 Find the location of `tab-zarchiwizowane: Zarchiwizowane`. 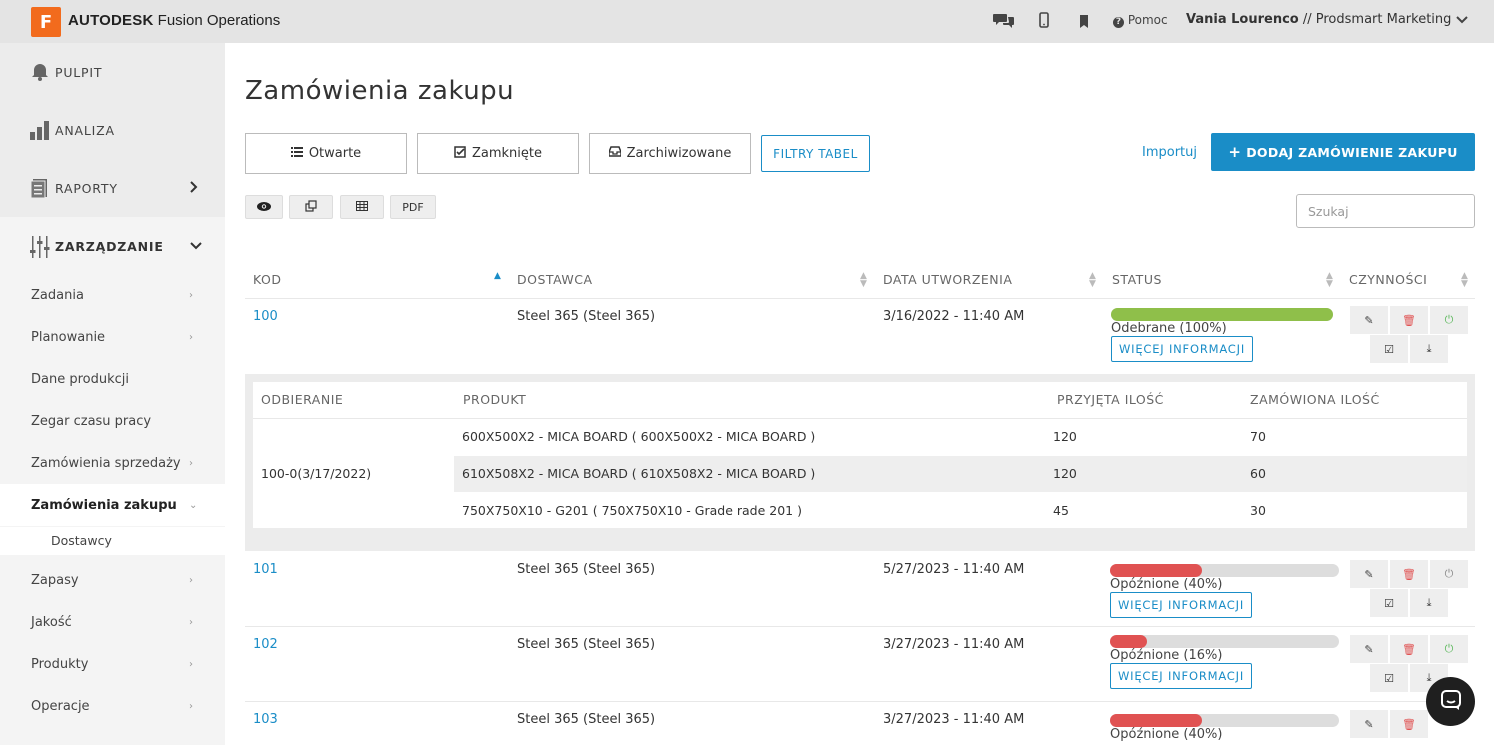

tab-zarchiwizowane: Zarchiwizowane is located at coordinates (670, 153).